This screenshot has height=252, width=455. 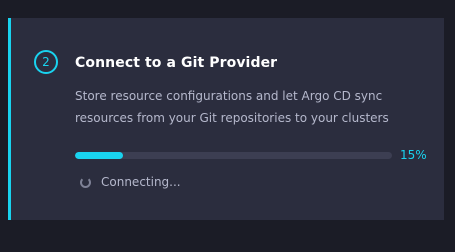 What do you see at coordinates (233, 155) in the screenshot?
I see `progress-bar` at bounding box center [233, 155].